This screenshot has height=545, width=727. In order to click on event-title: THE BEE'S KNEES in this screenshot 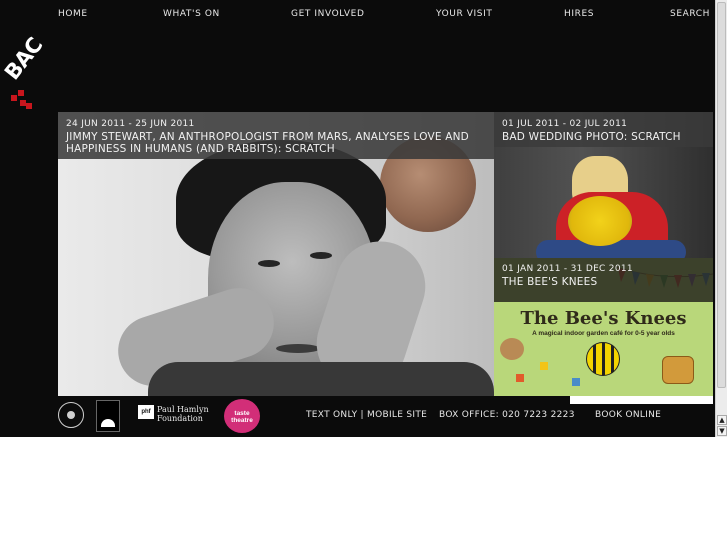, I will do `click(550, 282)`.